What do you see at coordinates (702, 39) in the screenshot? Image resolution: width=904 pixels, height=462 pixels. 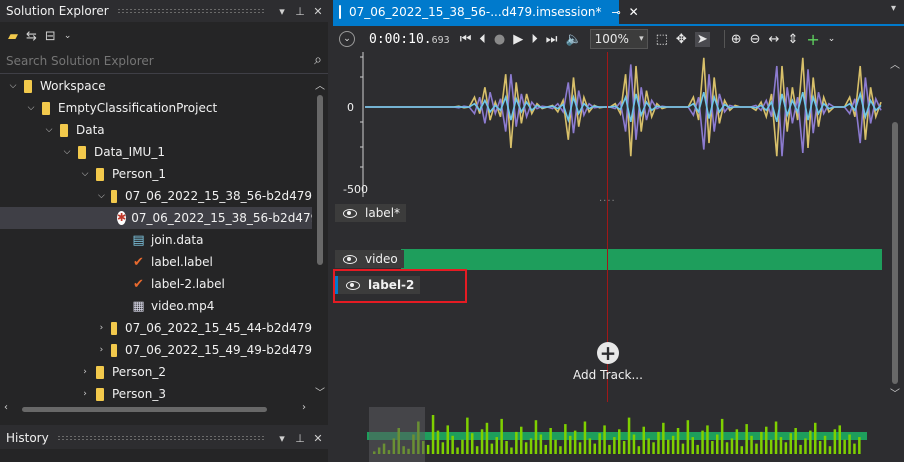 I see `pointer-icon: ➤` at bounding box center [702, 39].